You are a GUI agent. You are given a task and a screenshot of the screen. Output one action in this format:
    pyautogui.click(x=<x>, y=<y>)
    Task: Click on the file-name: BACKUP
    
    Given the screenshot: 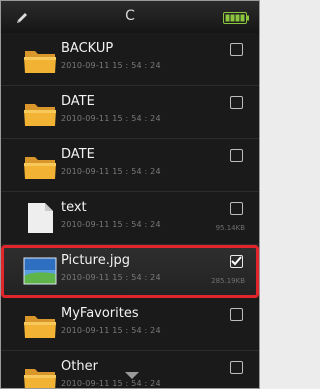 What is the action you would take?
    pyautogui.click(x=87, y=48)
    